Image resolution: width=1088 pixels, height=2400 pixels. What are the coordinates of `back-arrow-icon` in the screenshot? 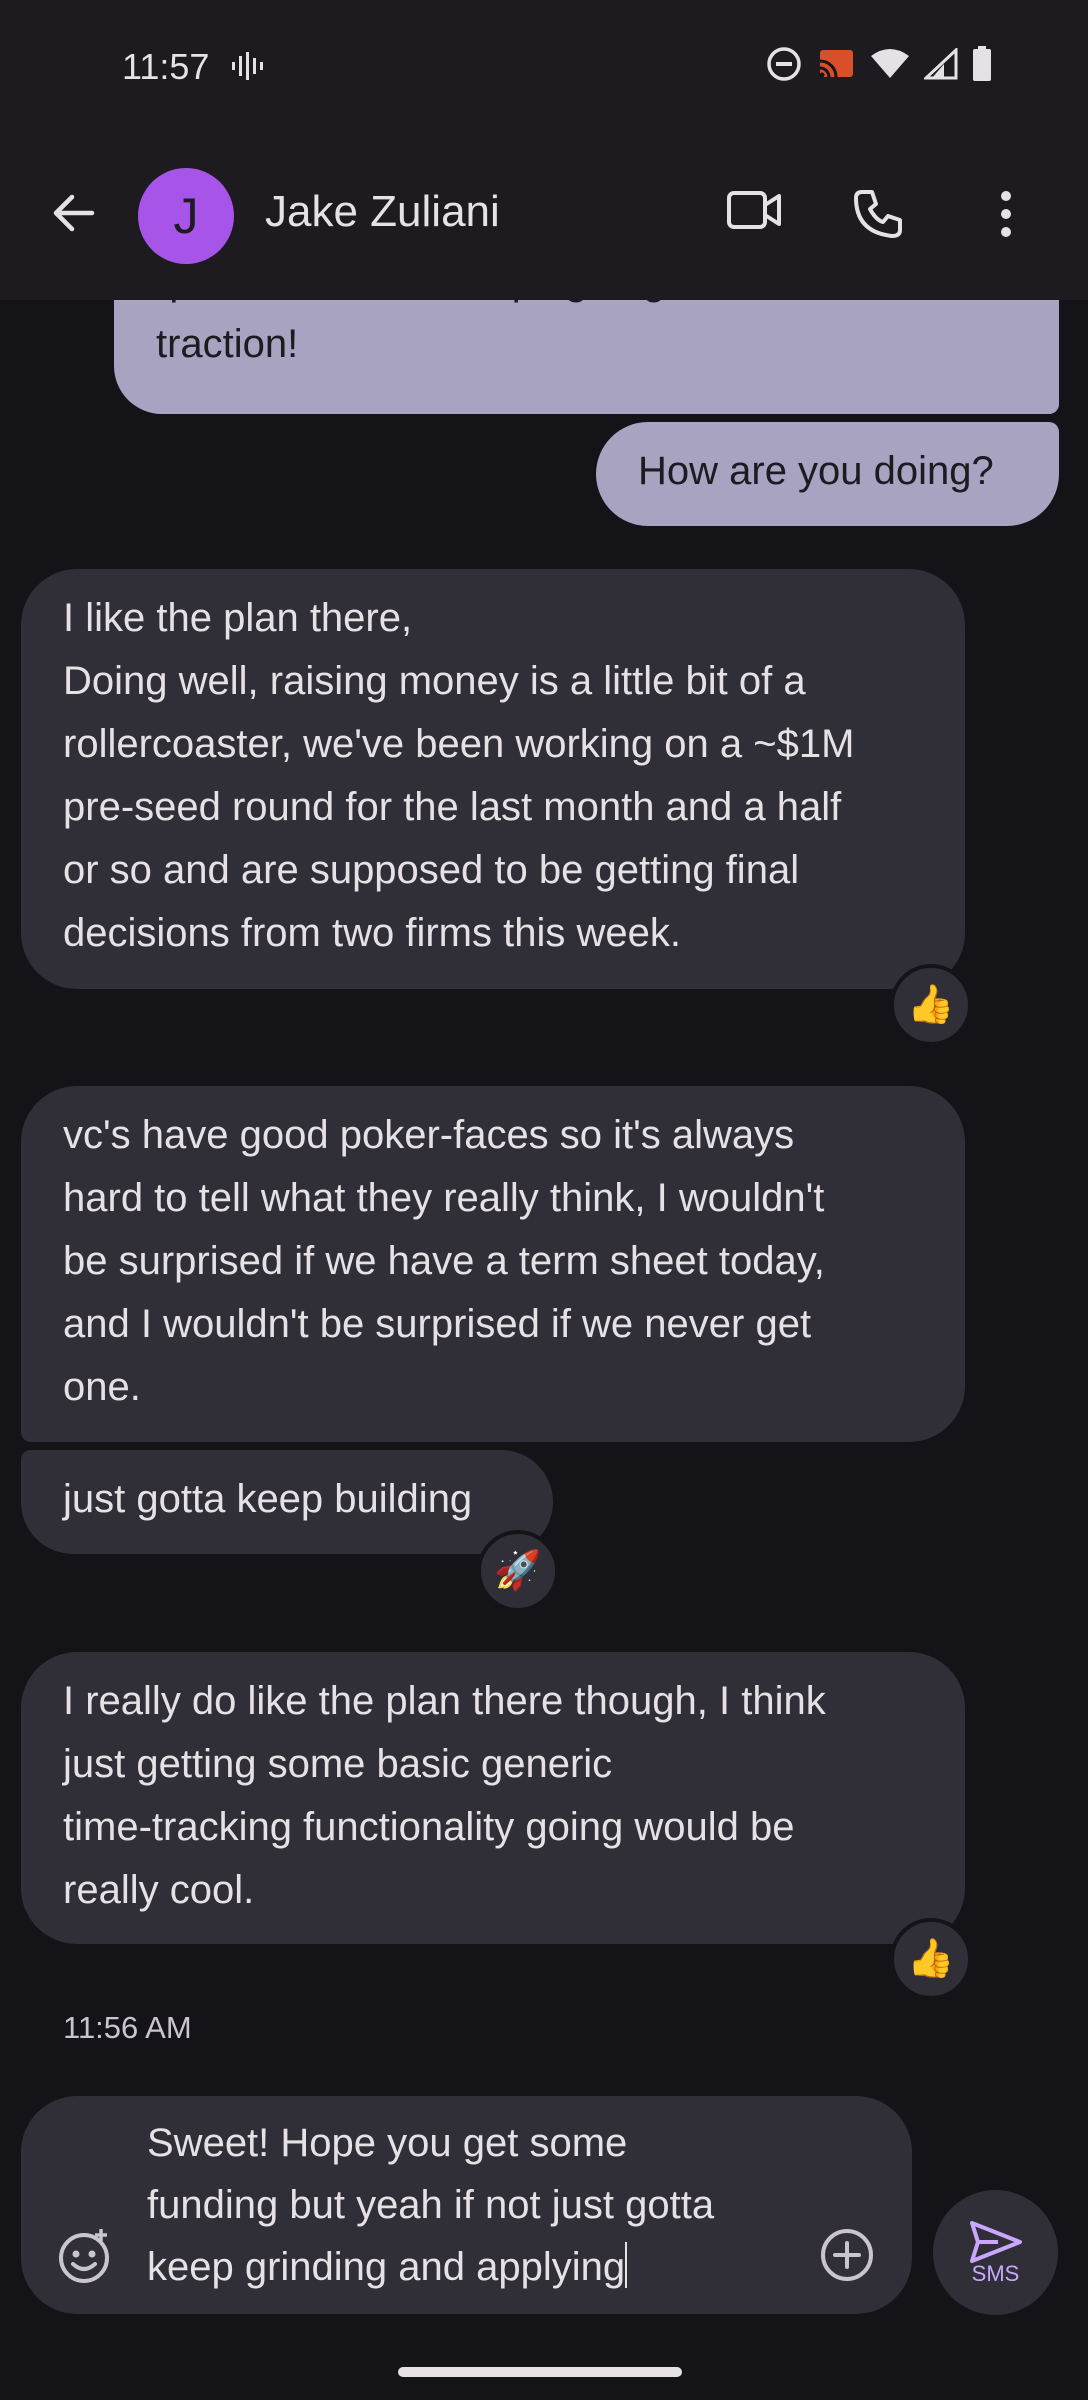 It's located at (74, 213).